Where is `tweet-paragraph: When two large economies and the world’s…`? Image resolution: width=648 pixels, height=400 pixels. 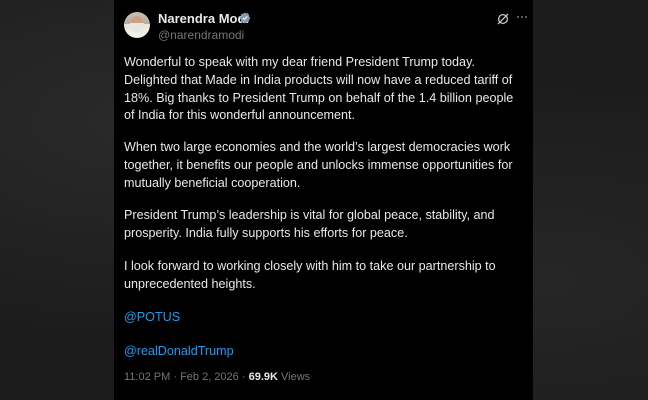 tweet-paragraph: When two large economies and the world’s… is located at coordinates (318, 165).